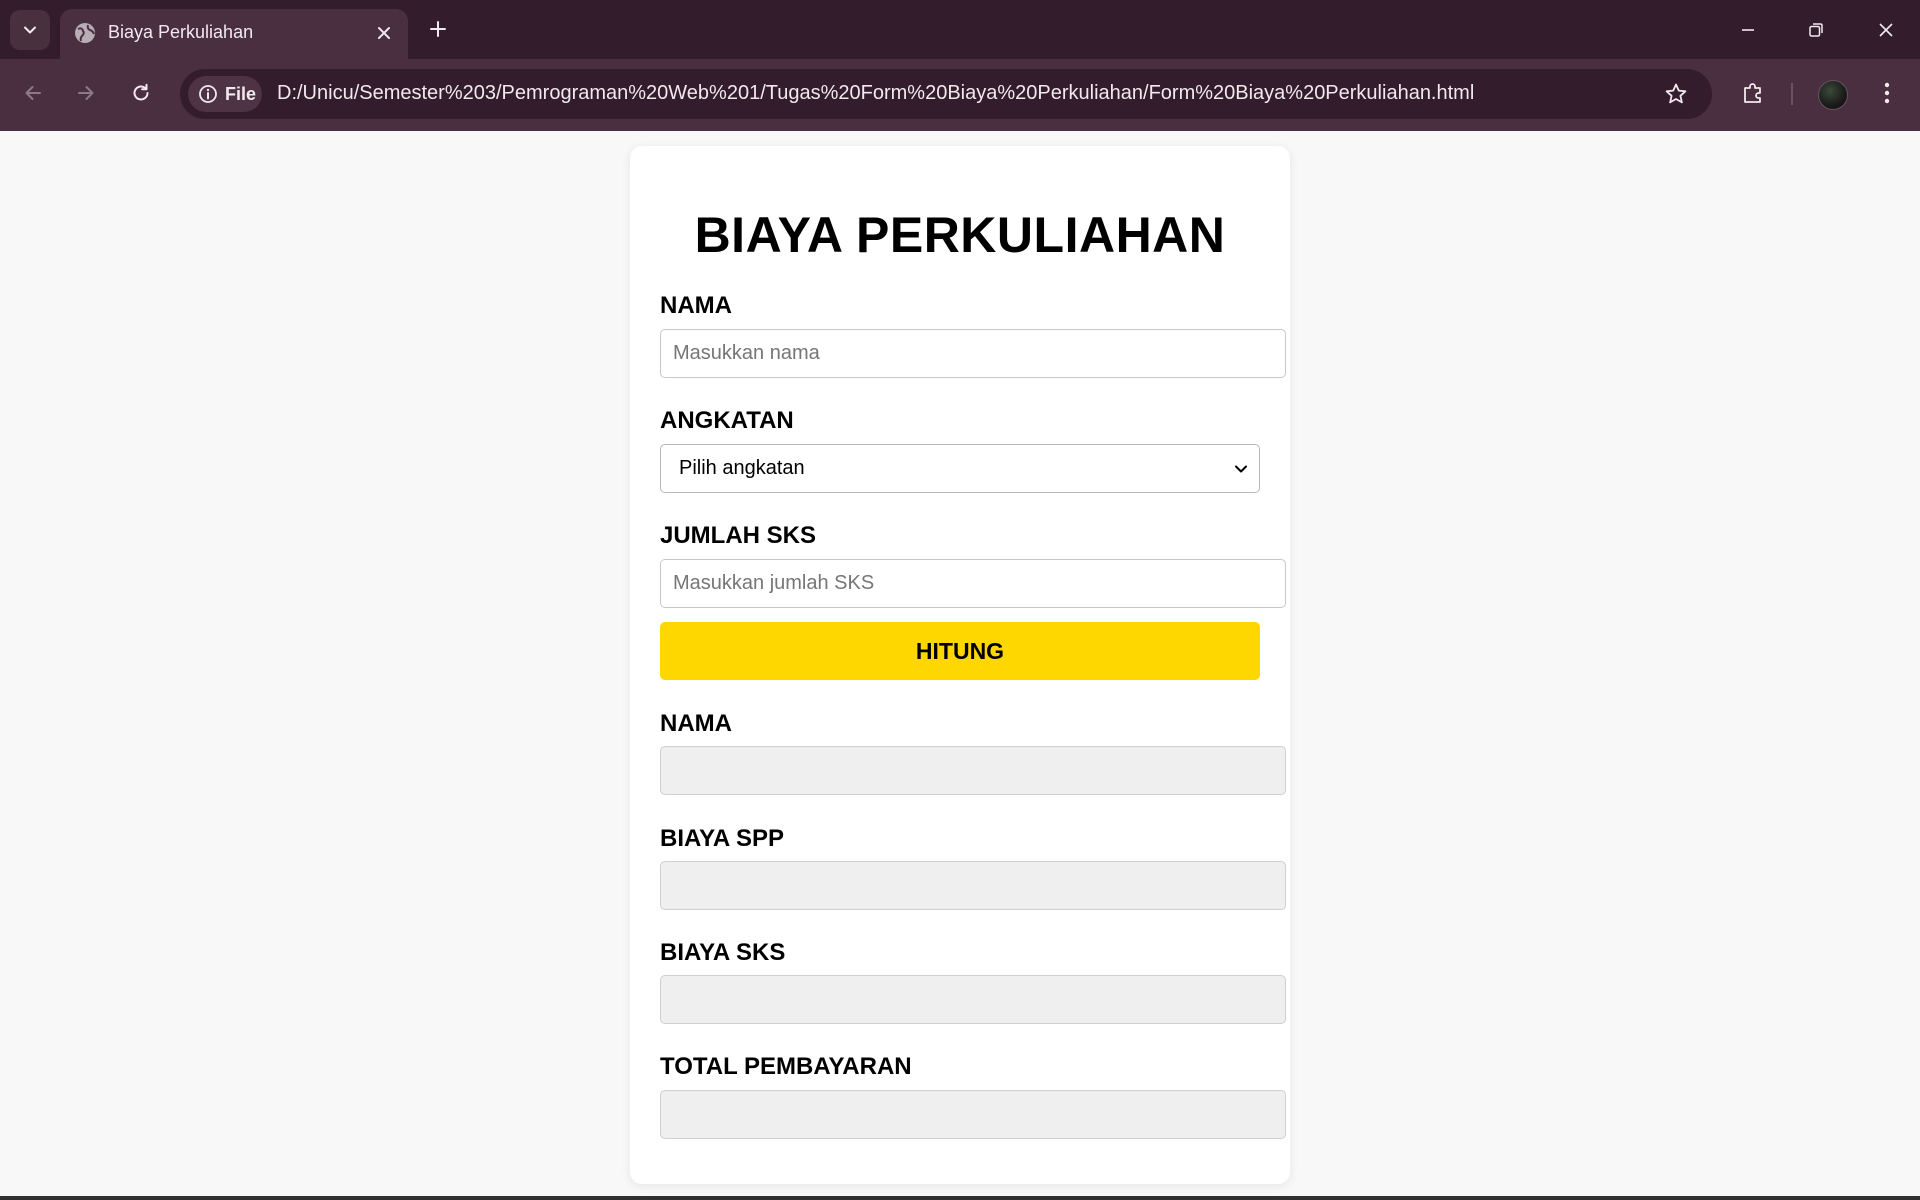 This screenshot has width=1920, height=1200. I want to click on restore-button, so click(1816, 30).